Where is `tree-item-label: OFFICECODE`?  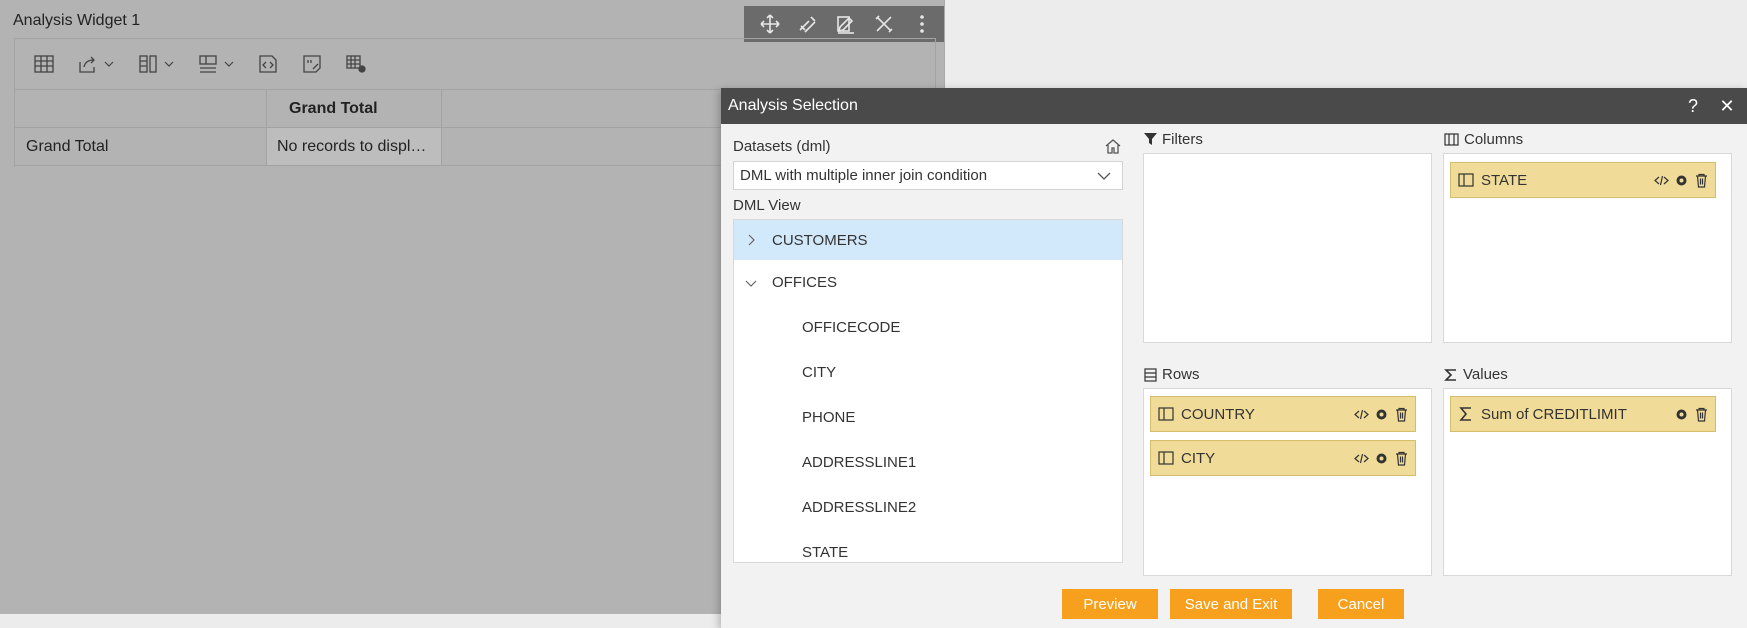 tree-item-label: OFFICECODE is located at coordinates (851, 327).